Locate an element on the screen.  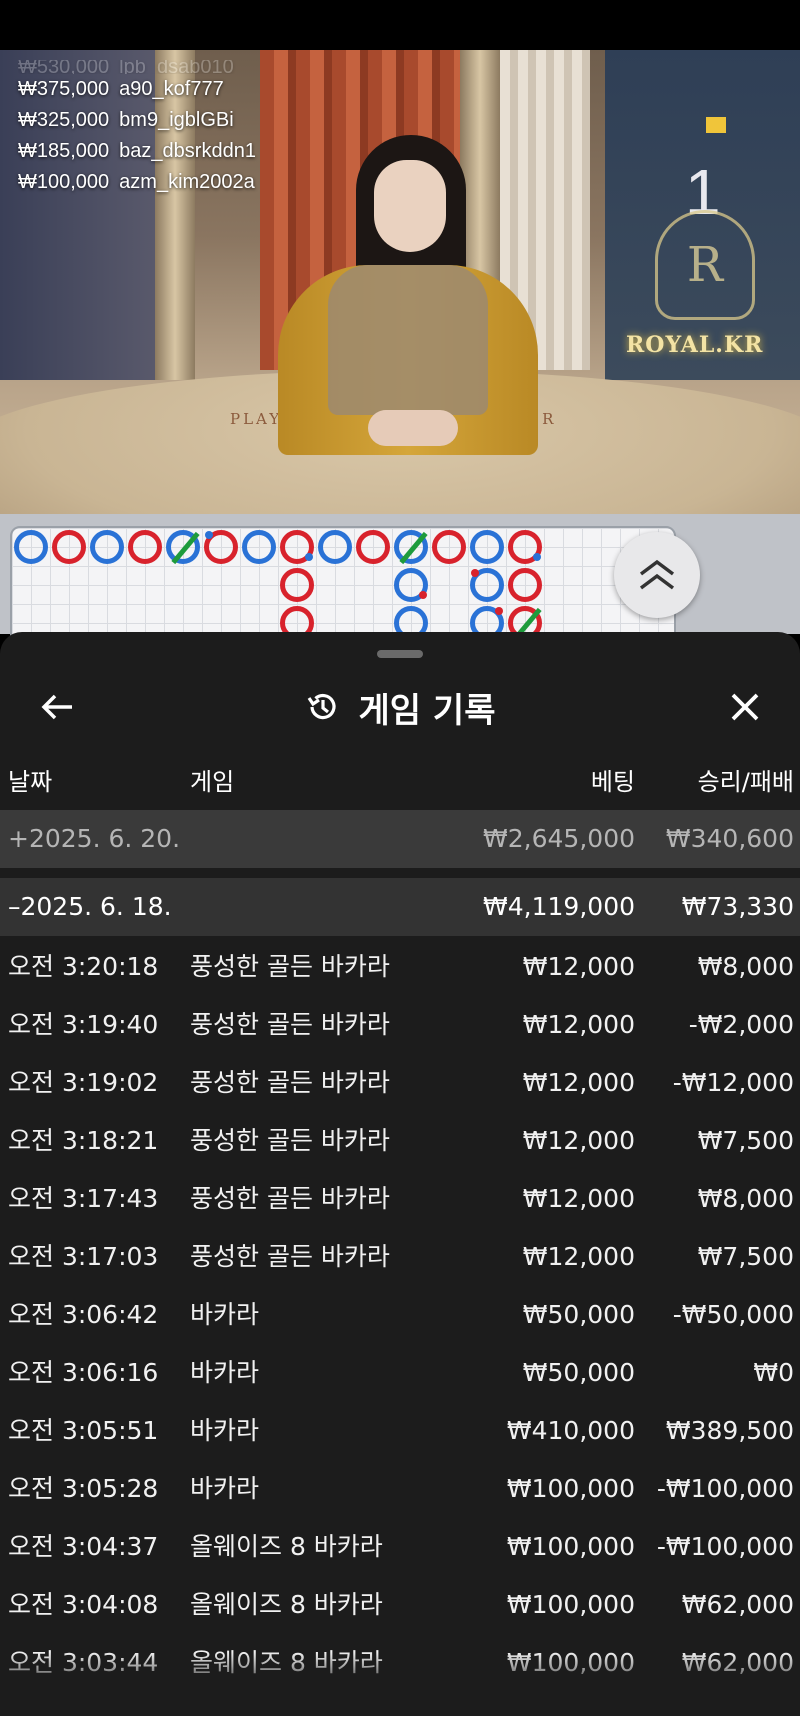
history-row: 오전 3:05:28 바카라 ₩100,000 -₩100,000 is located at coordinates (400, 1487).